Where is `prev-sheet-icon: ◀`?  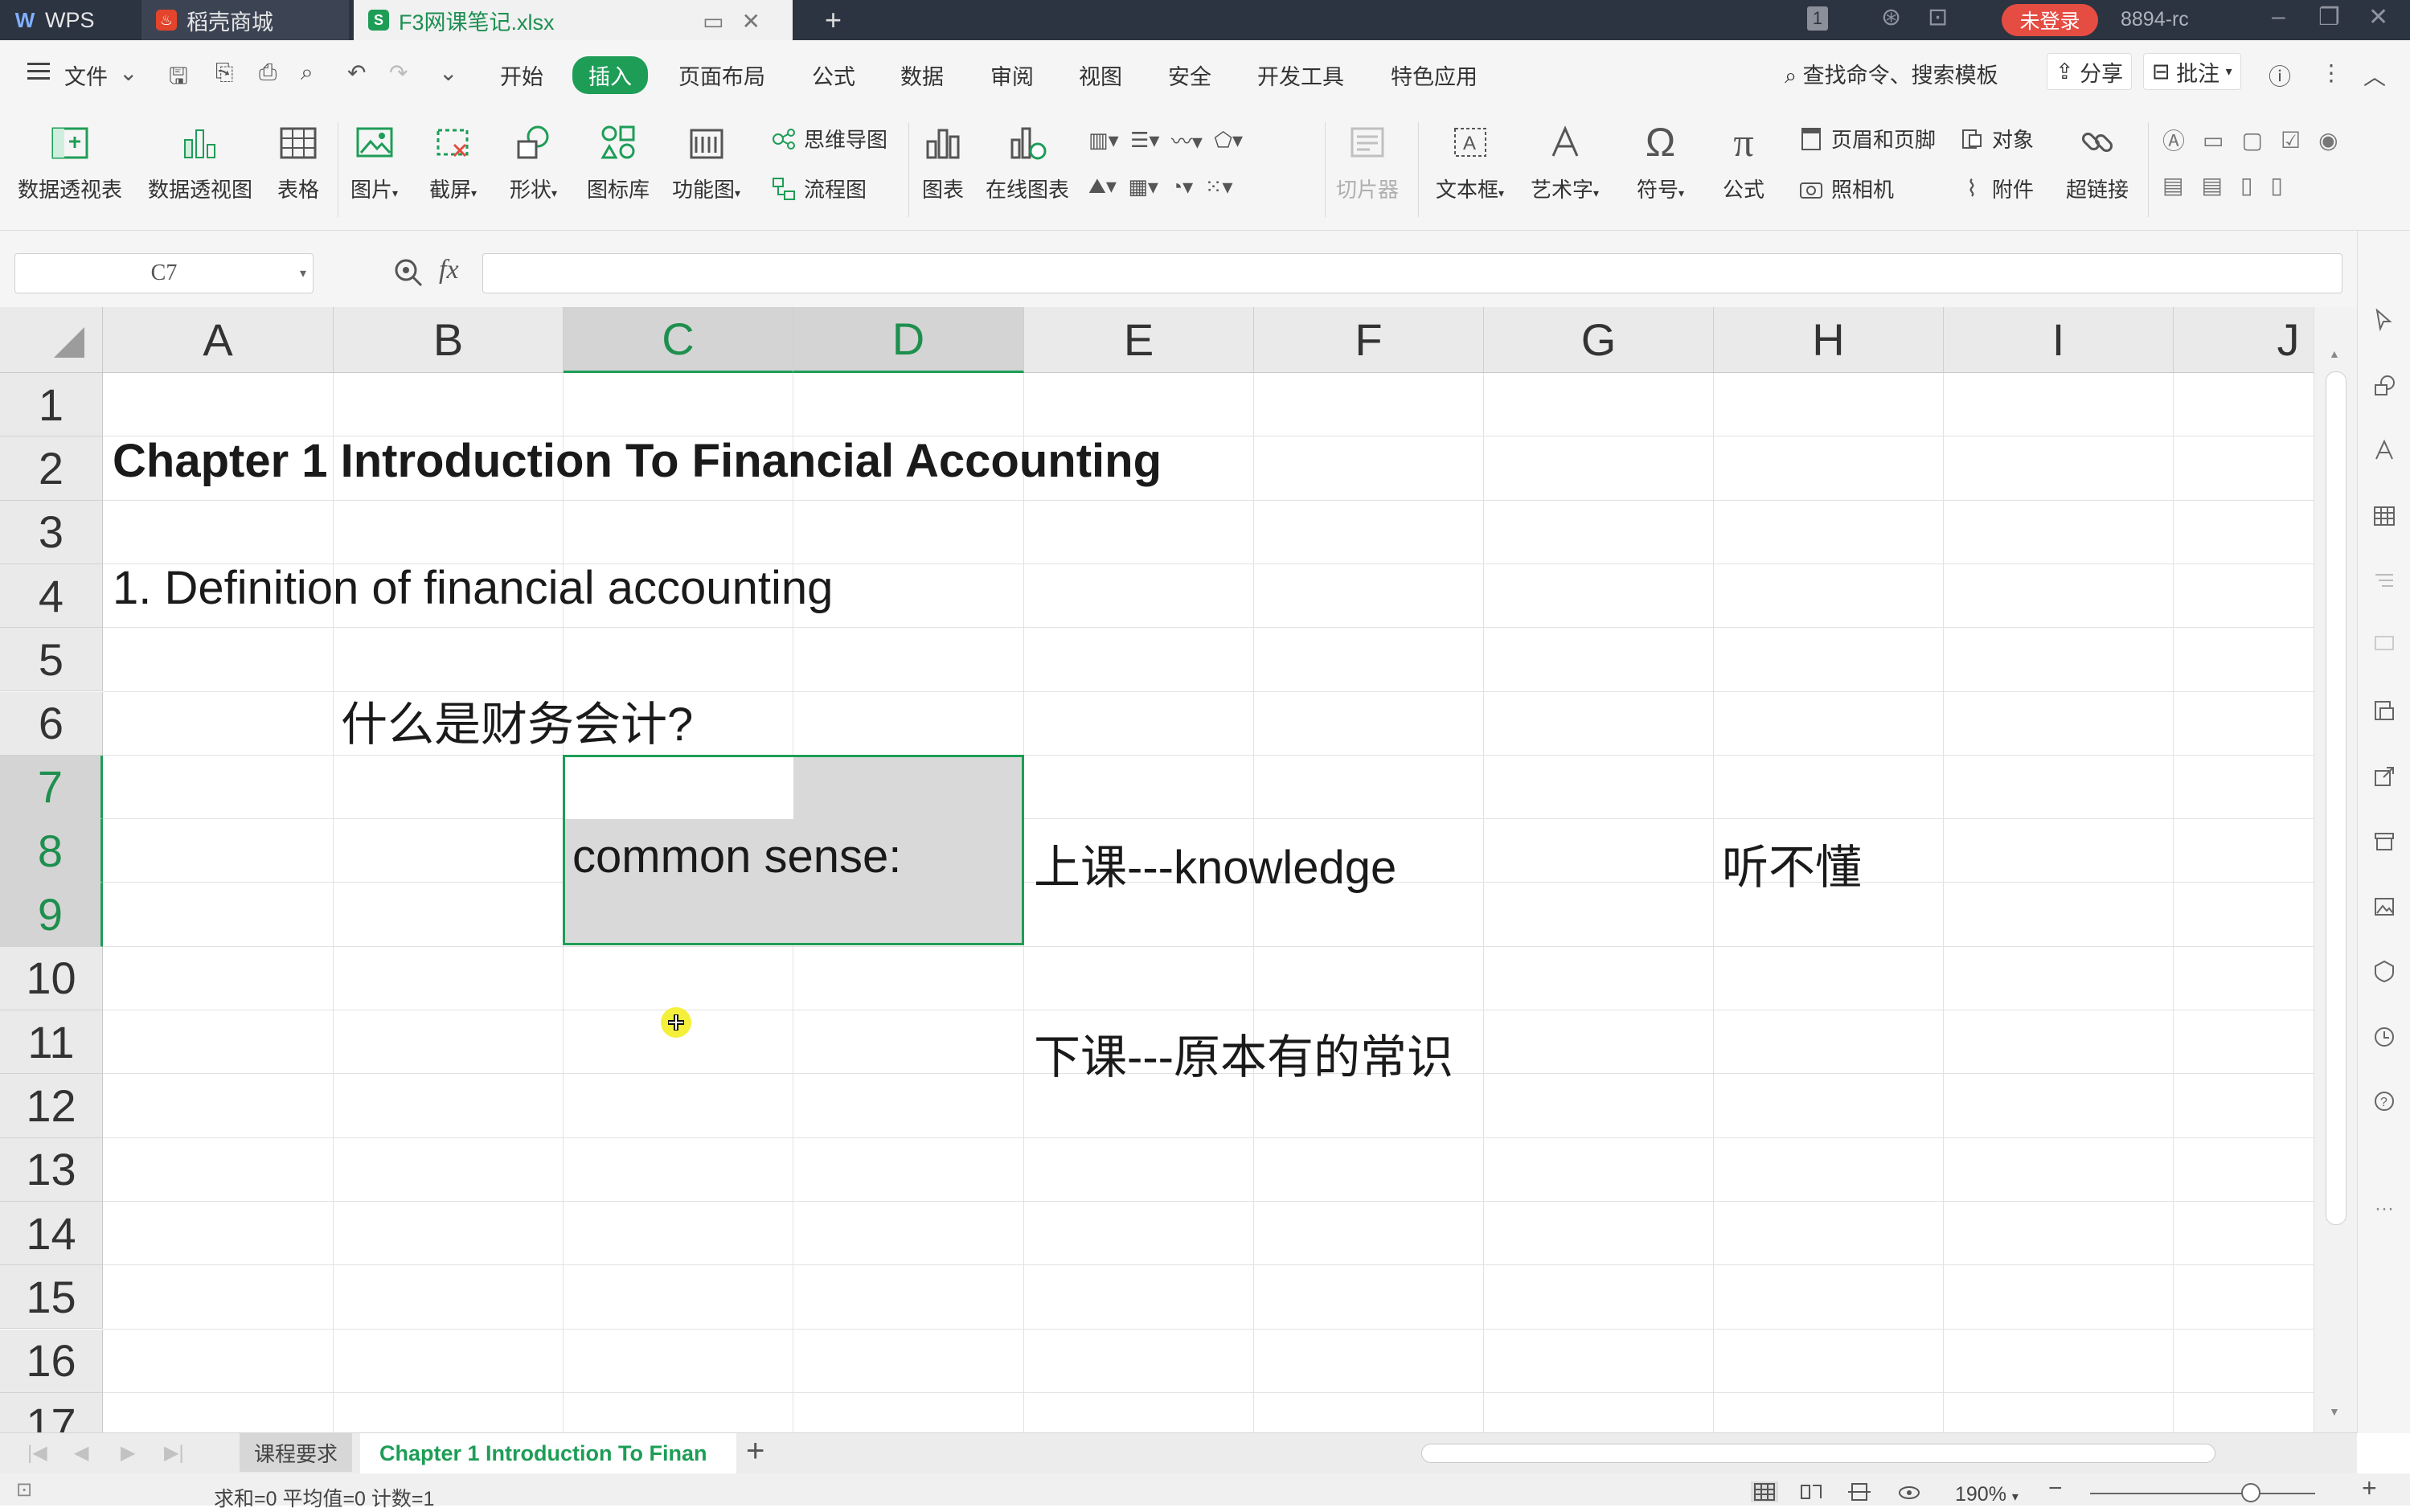 prev-sheet-icon: ◀ is located at coordinates (81, 1453).